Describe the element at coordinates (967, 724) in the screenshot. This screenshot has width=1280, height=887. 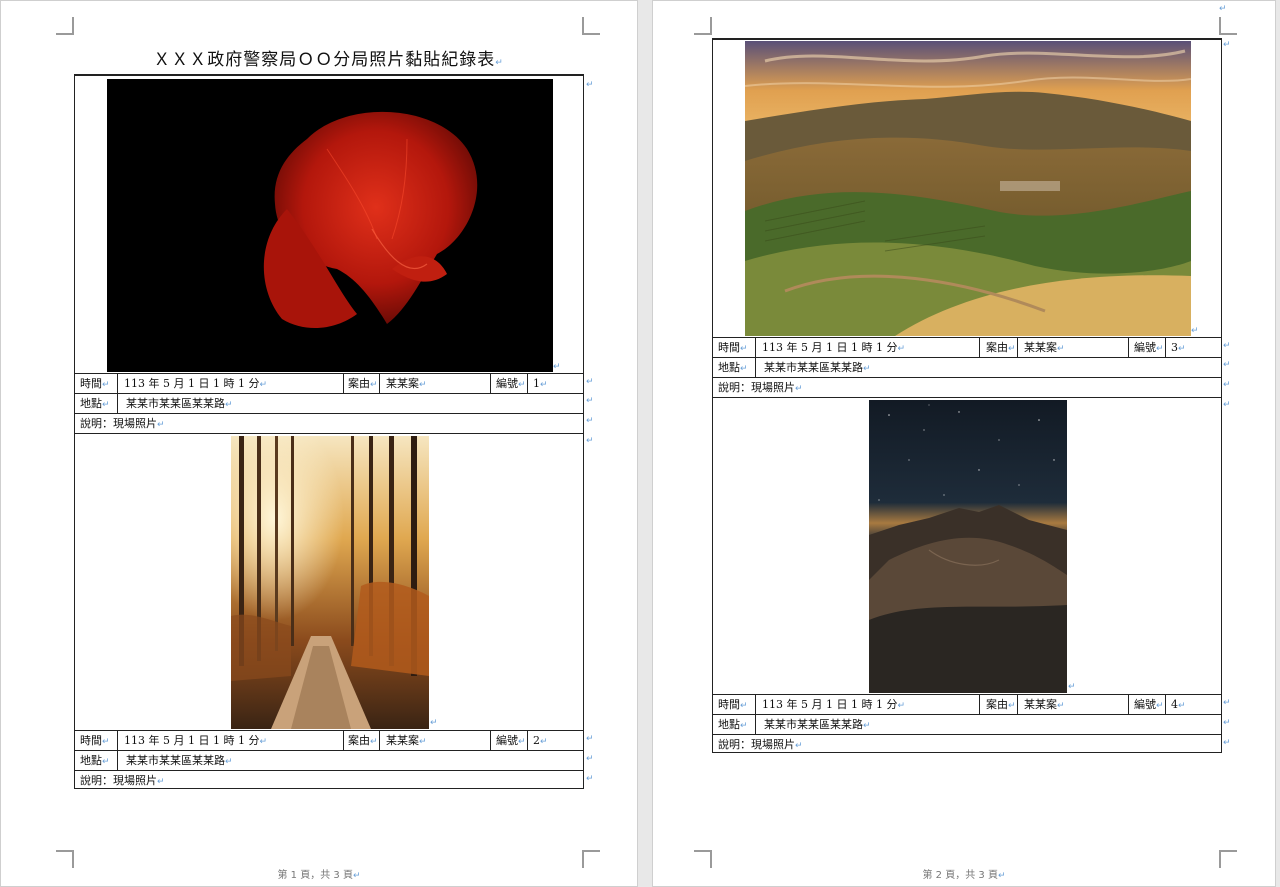
I see `record-4-location-row: 地點↵ 某某市某某區某某路↵` at that location.